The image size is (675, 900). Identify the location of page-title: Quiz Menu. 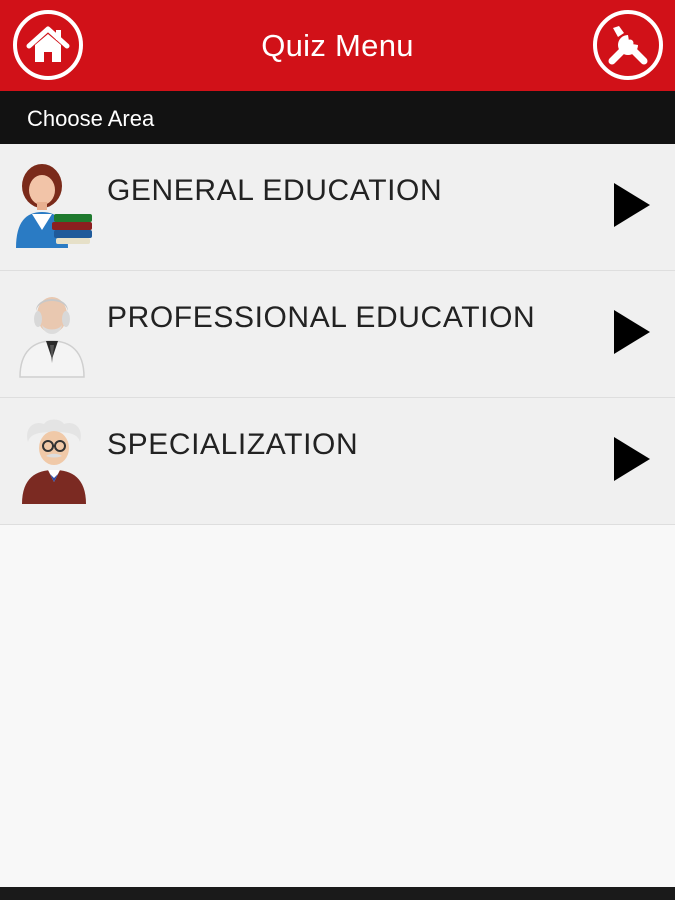
(337, 45).